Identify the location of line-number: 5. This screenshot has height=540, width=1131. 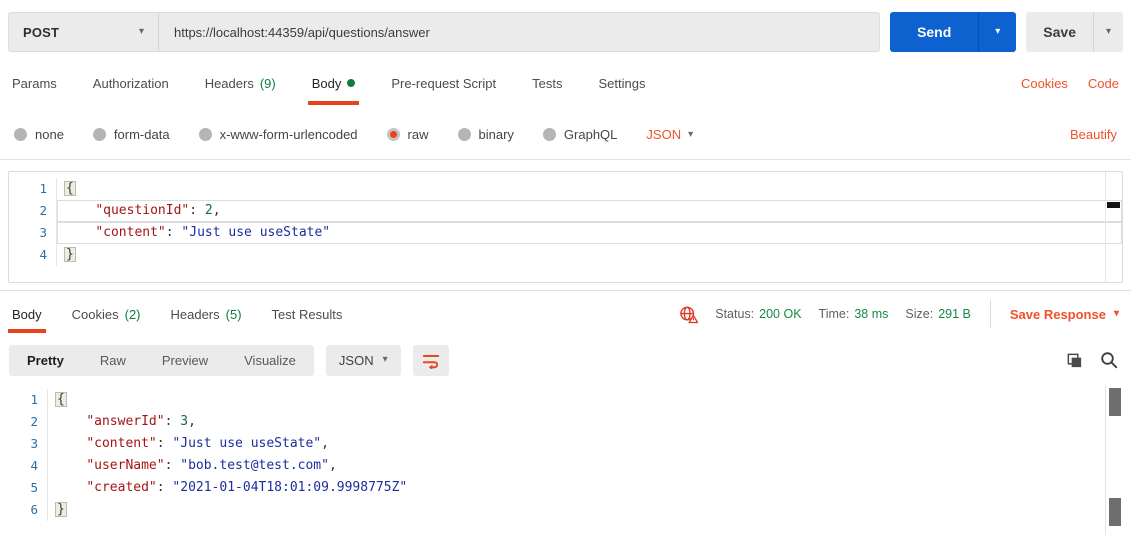
(24, 488).